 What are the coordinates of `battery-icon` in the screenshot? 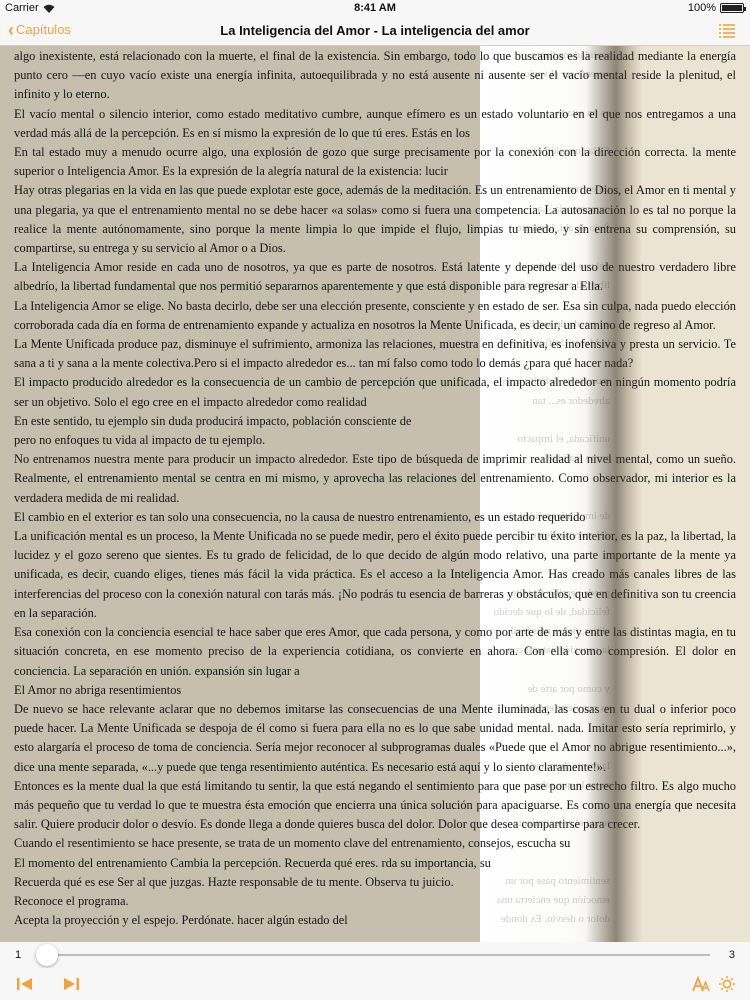 It's located at (733, 8).